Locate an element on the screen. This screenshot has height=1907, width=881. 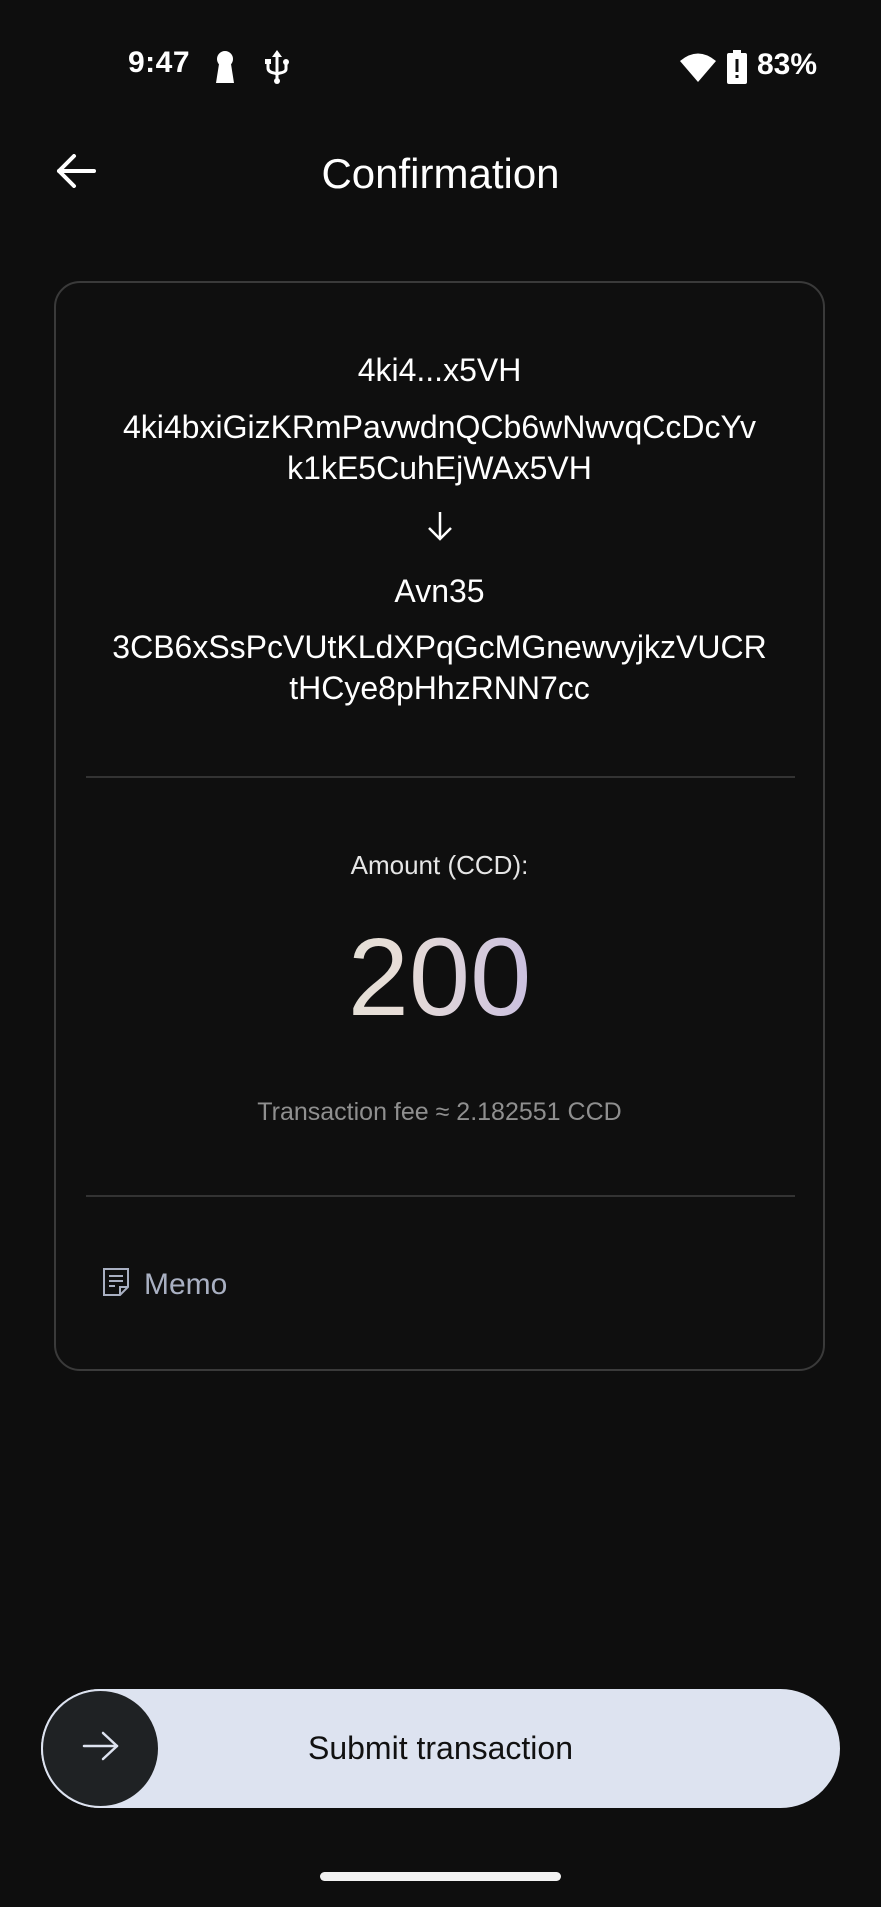
recipient-address-line-2: tHCye8pHhzRNN7cc is located at coordinates (439, 688).